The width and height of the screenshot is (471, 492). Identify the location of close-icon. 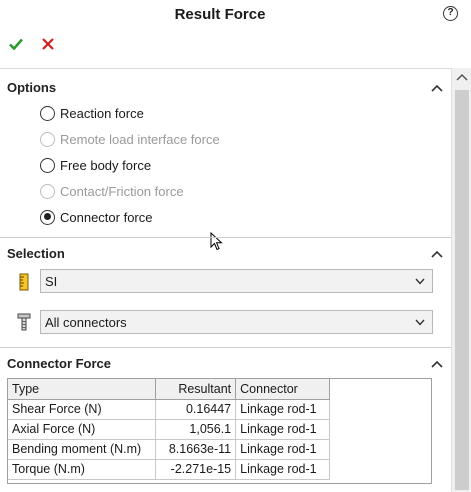
(48, 44).